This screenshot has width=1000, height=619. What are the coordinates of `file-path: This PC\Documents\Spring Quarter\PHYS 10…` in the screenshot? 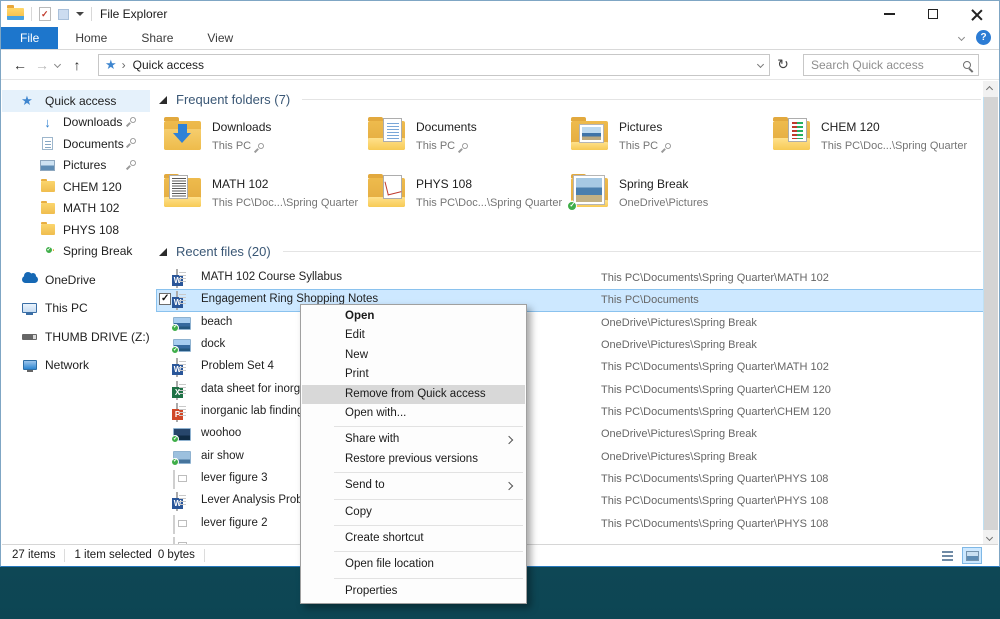 It's located at (715, 523).